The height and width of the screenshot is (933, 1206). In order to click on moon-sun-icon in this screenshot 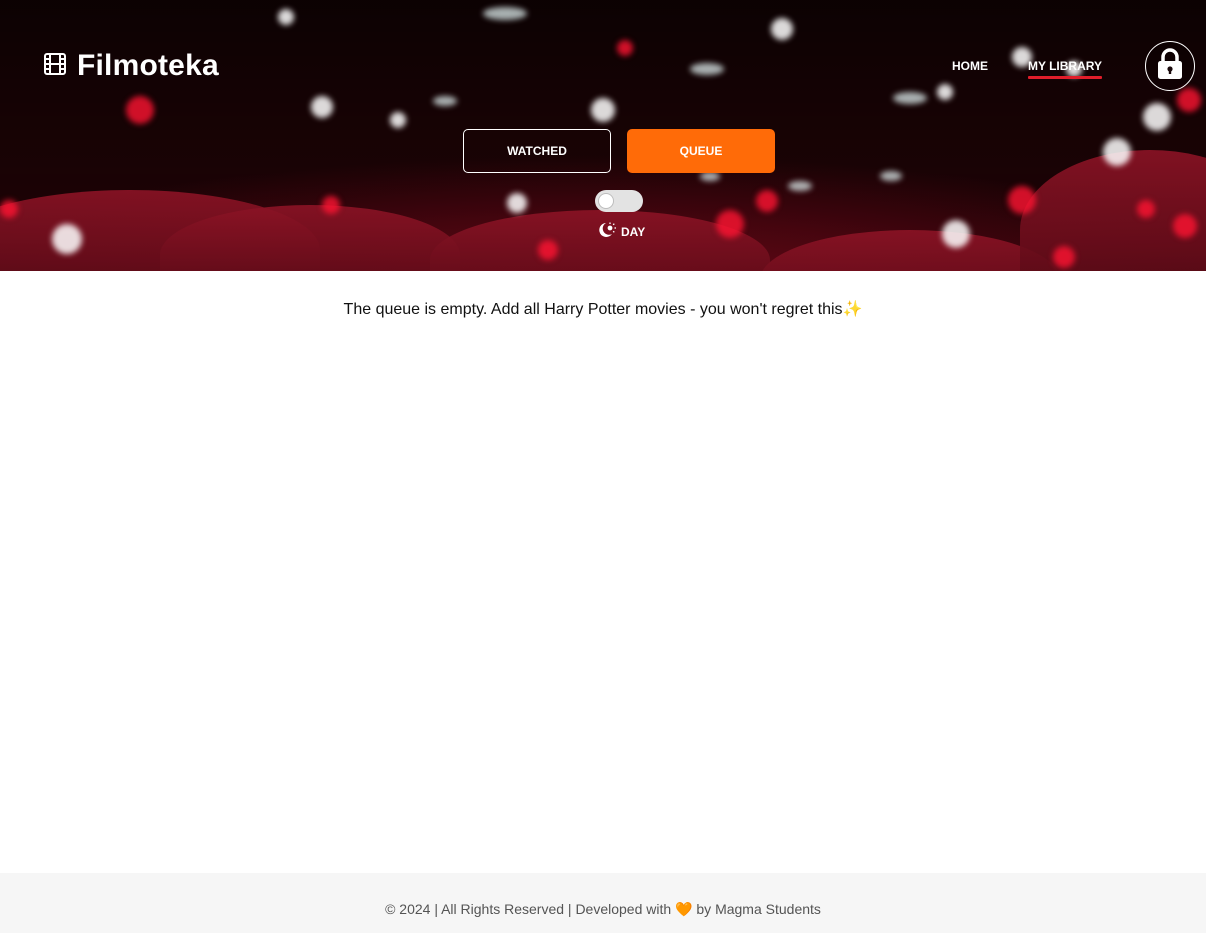, I will do `click(607, 231)`.